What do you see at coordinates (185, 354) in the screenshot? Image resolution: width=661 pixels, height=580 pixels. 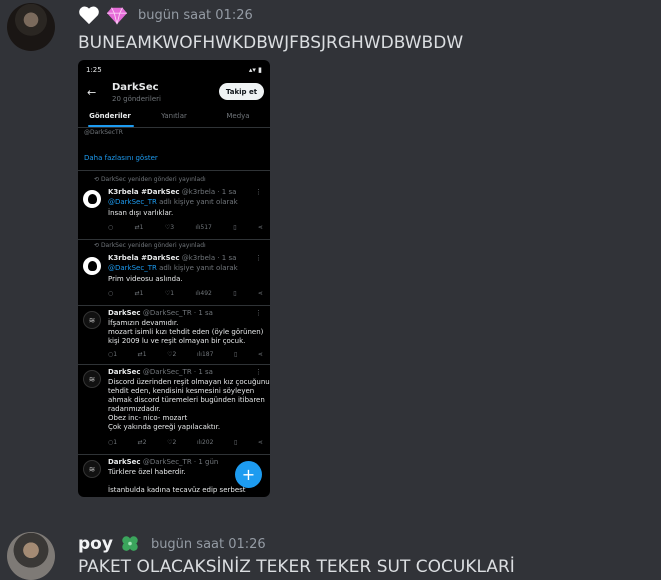 I see `tweet-actions: ○1 ⇄1 ♡2 ılı187 ▯ ⋖` at bounding box center [185, 354].